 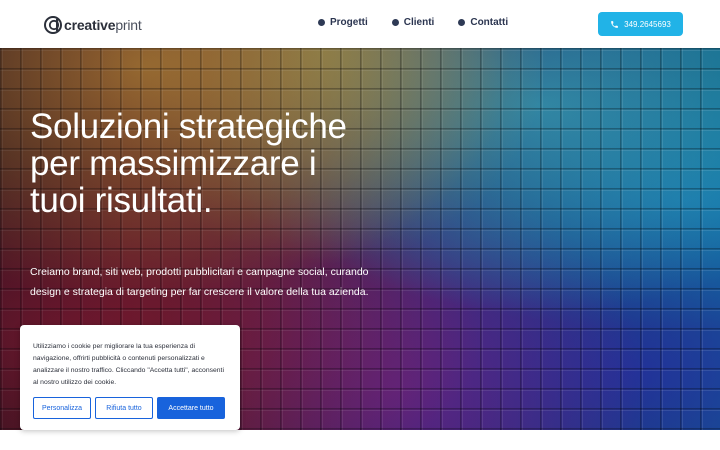 What do you see at coordinates (128, 25) in the screenshot?
I see `logo-text-light: print` at bounding box center [128, 25].